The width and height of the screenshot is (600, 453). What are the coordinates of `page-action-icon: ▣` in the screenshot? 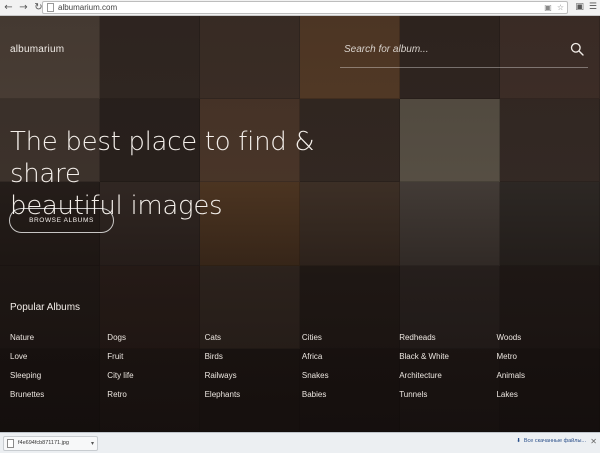 It's located at (548, 7).